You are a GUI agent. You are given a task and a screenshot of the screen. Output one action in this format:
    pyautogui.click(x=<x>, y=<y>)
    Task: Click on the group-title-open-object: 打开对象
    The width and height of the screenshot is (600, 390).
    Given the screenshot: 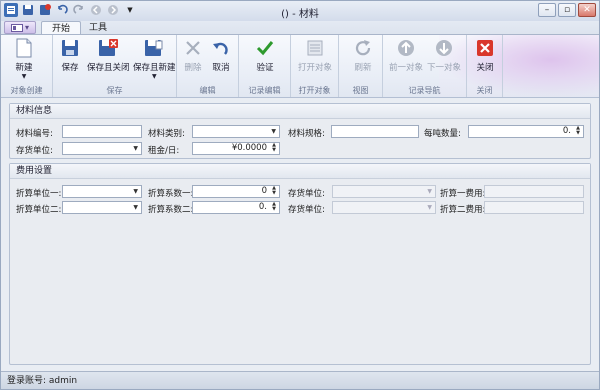 What is the action you would take?
    pyautogui.click(x=314, y=90)
    